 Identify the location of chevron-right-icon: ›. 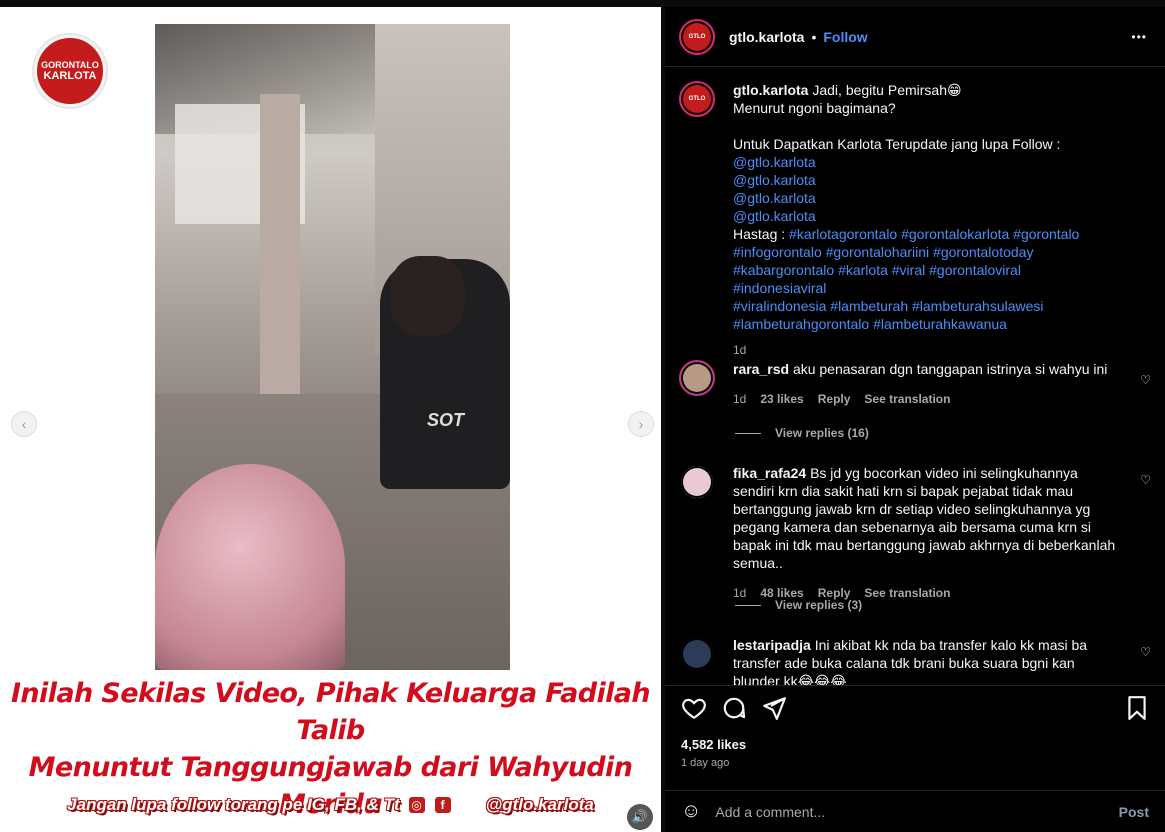
(641, 424).